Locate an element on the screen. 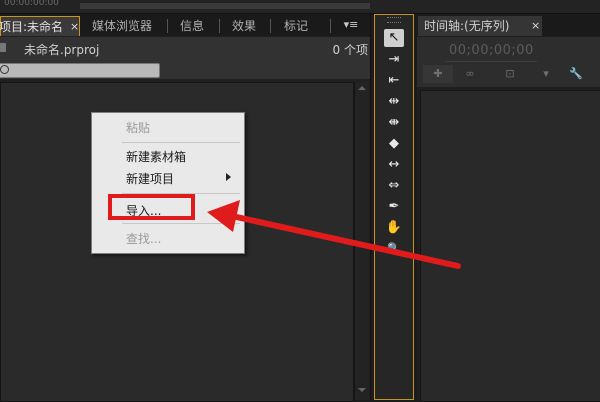  tab-markers: 标记 is located at coordinates (296, 26).